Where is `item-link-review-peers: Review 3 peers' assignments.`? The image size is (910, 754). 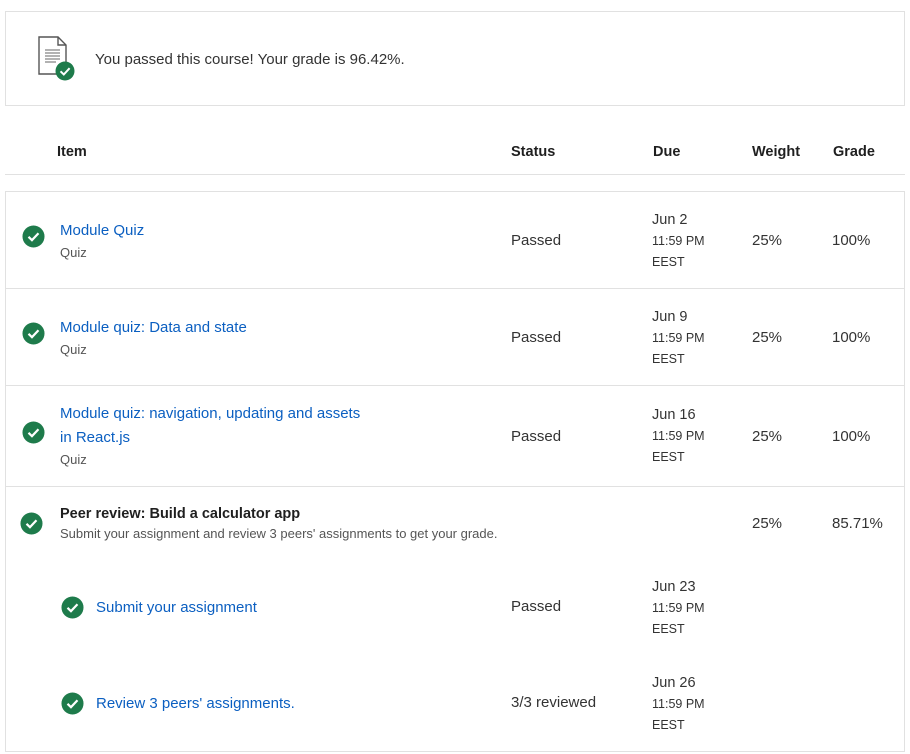 item-link-review-peers: Review 3 peers' assignments. is located at coordinates (195, 704).